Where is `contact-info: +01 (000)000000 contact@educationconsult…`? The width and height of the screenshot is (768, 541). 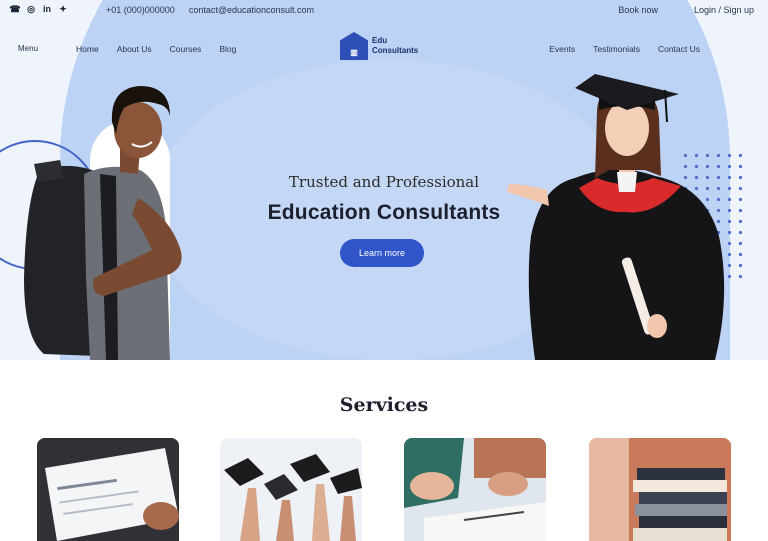
contact-info: +01 (000)000000 contact@educationconsult… is located at coordinates (210, 10).